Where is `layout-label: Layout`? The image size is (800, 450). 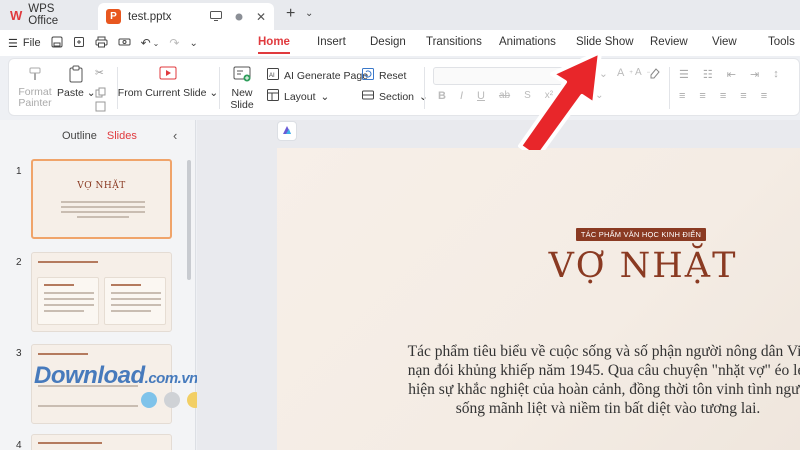
layout-label: Layout is located at coordinates (300, 96).